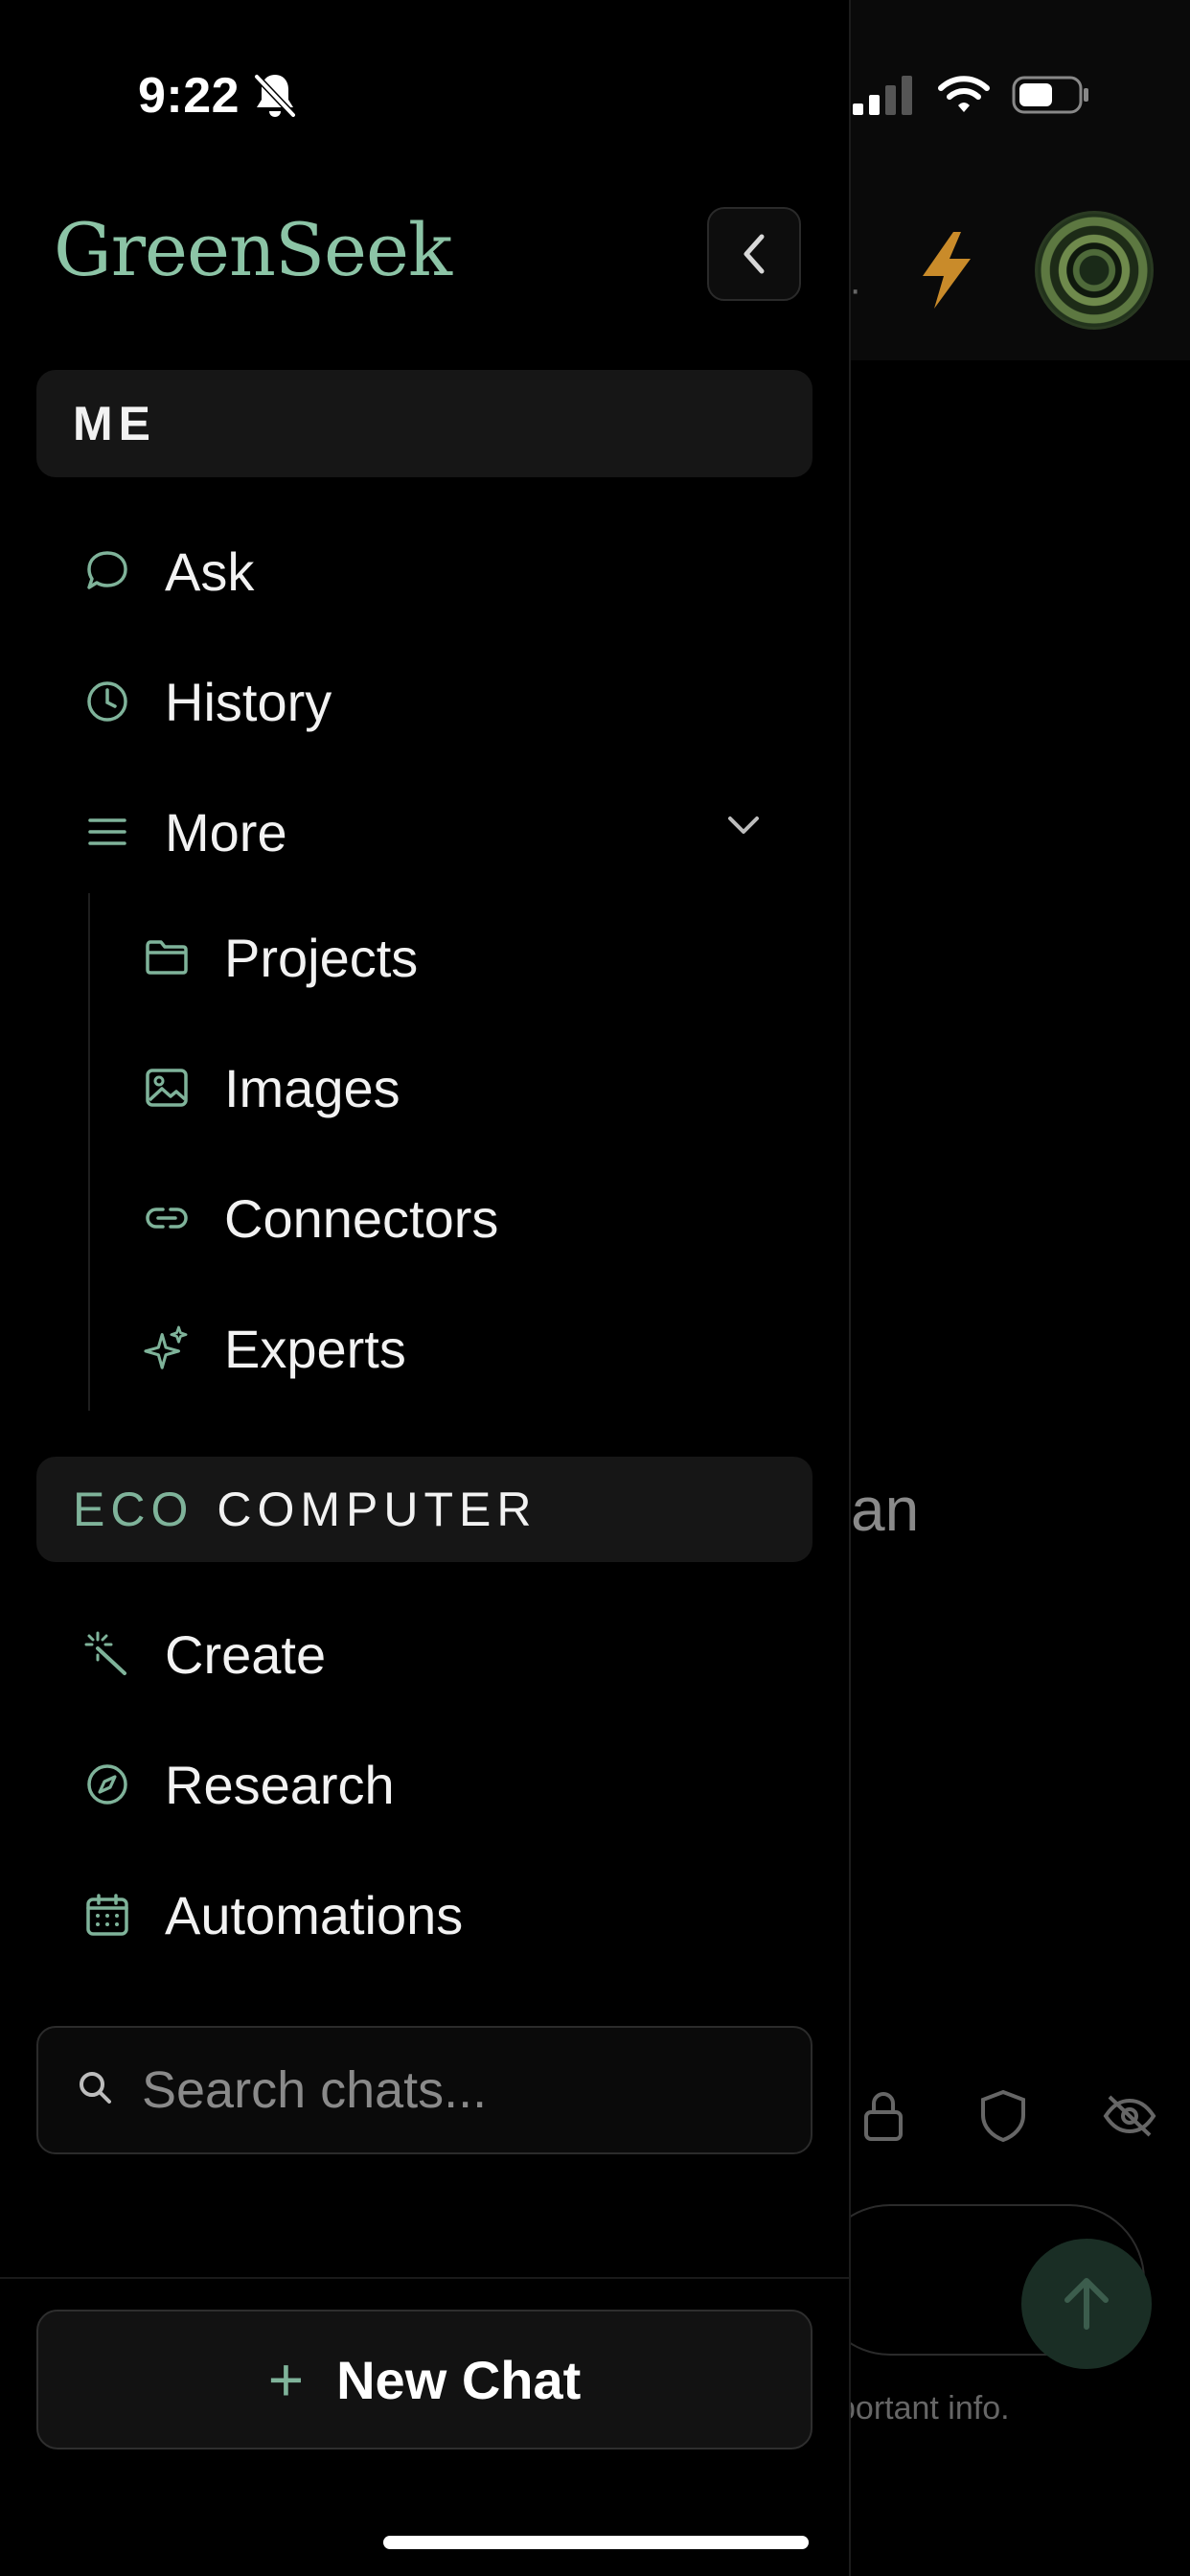 This screenshot has width=1190, height=2576. Describe the element at coordinates (883, 2118) in the screenshot. I see `lock-icon` at that location.